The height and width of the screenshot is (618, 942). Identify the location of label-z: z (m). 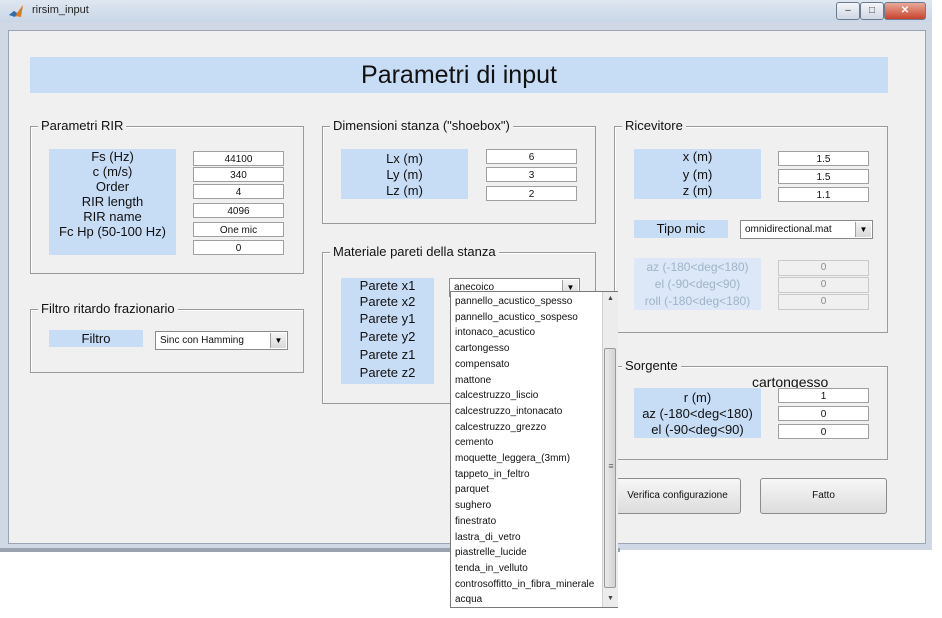
(697, 190).